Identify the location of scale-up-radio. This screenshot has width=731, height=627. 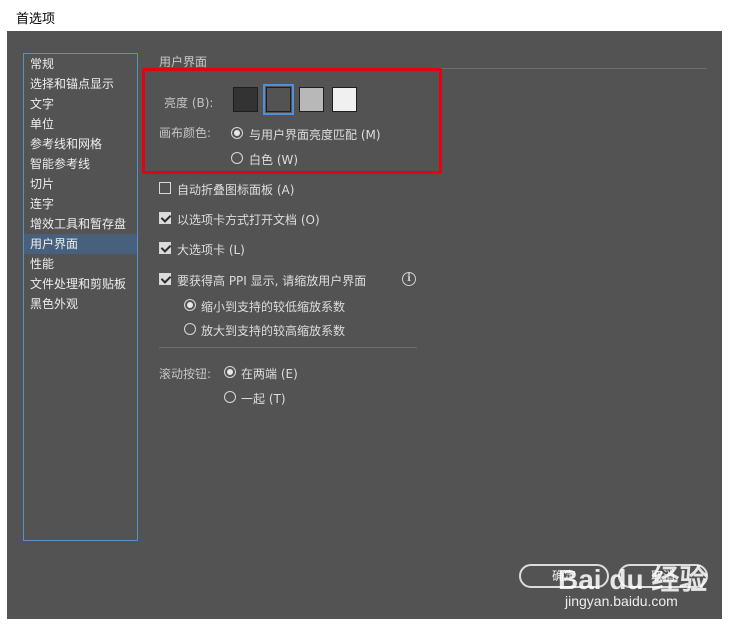
(190, 329).